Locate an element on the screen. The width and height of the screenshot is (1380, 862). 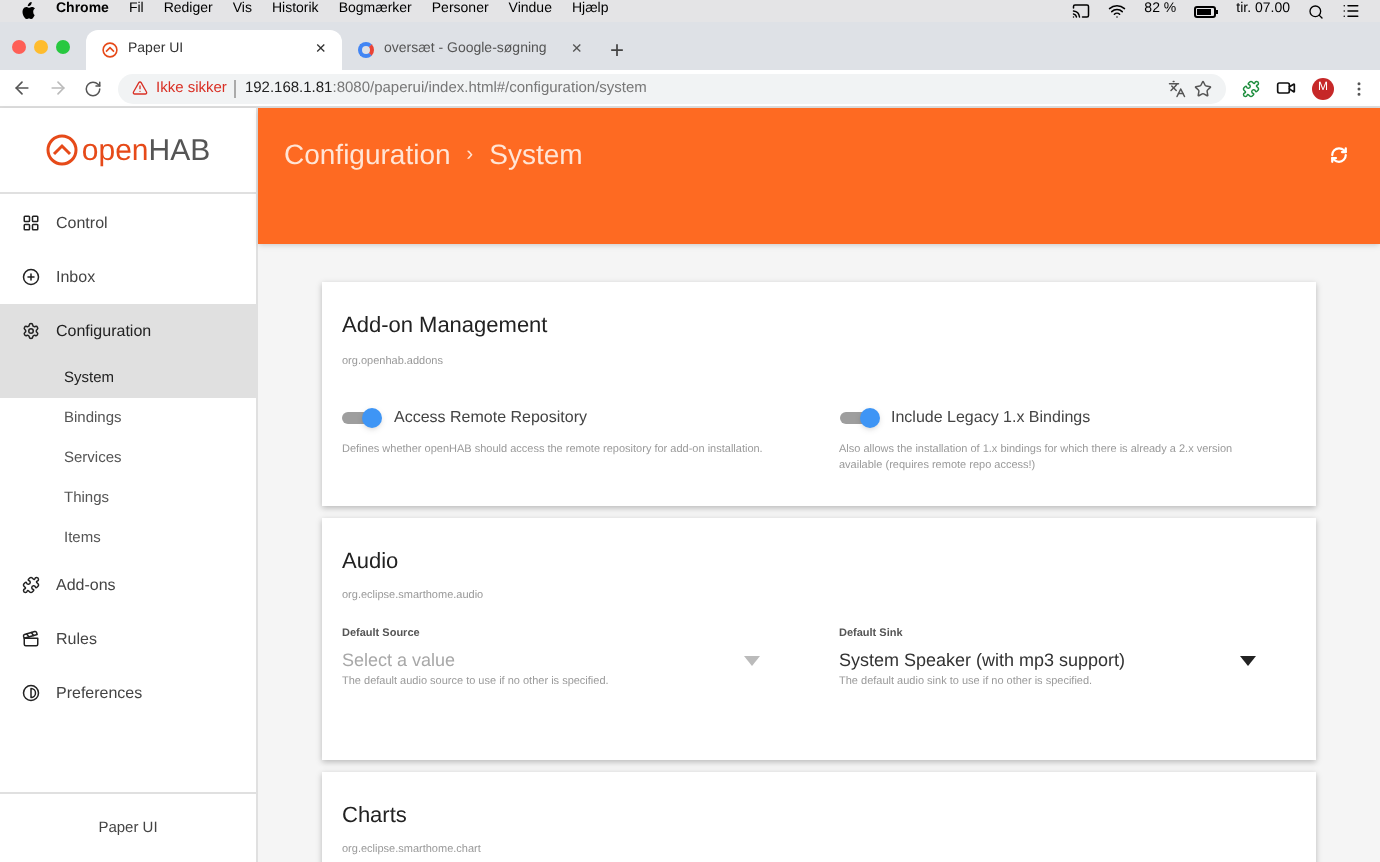
bookmark-star-icon is located at coordinates (1203, 88).